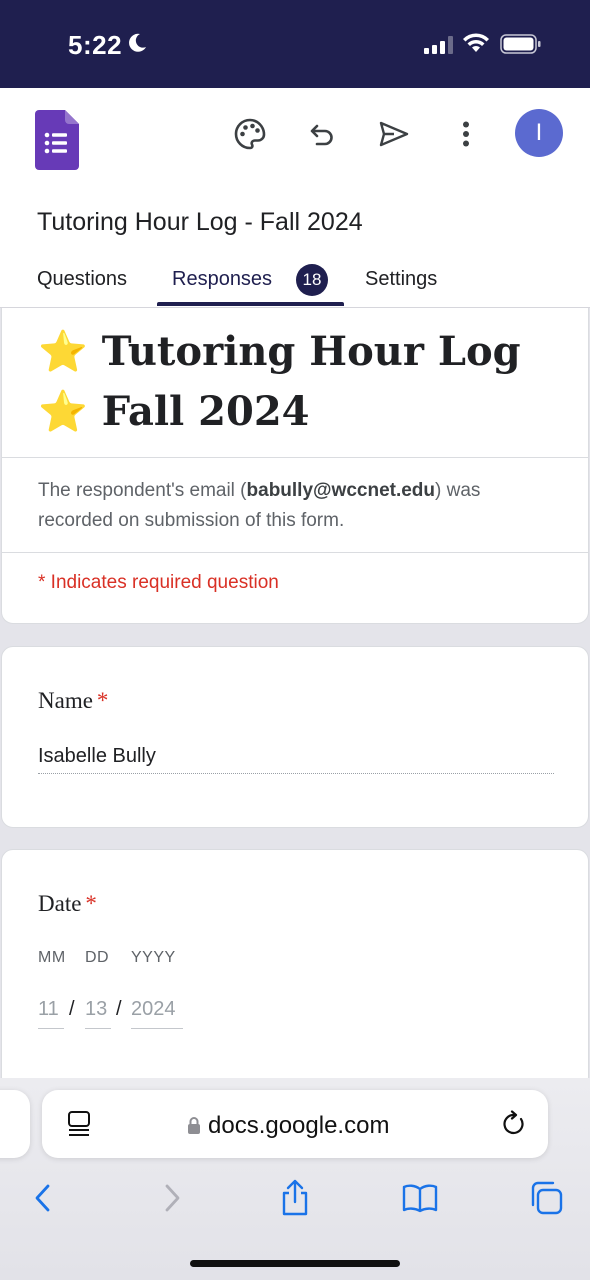 Image resolution: width=590 pixels, height=1280 pixels. I want to click on url-text: docs.google.com, so click(299, 1125).